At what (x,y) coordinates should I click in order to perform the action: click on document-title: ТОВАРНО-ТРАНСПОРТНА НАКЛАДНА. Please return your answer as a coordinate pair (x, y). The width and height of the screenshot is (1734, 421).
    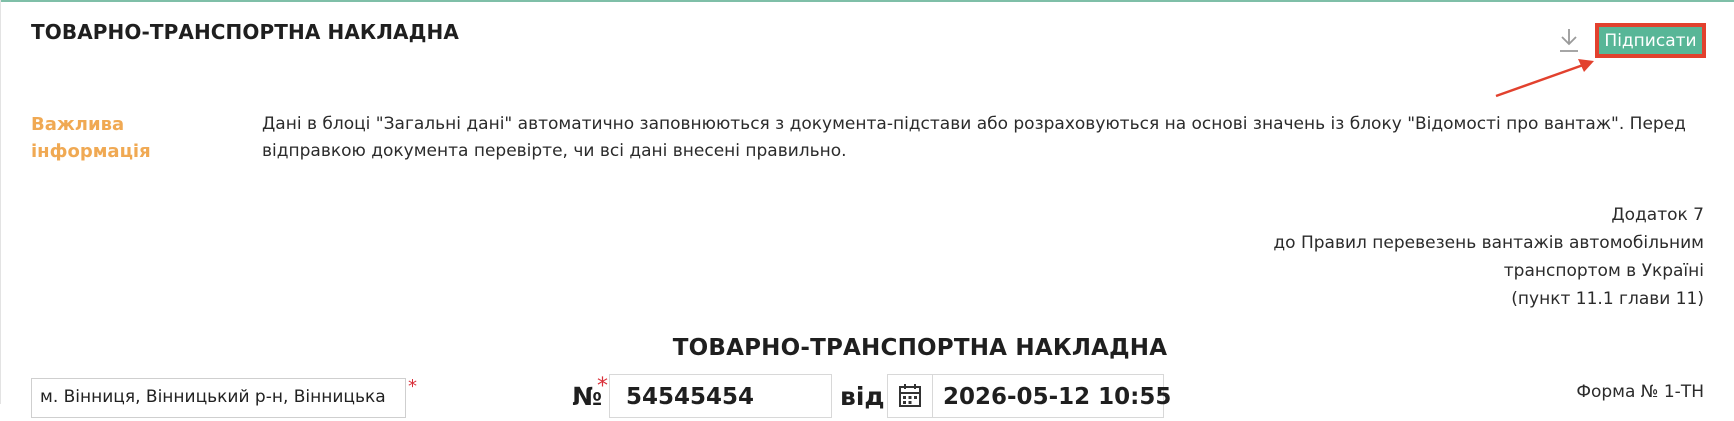
    Looking at the image, I should click on (920, 348).